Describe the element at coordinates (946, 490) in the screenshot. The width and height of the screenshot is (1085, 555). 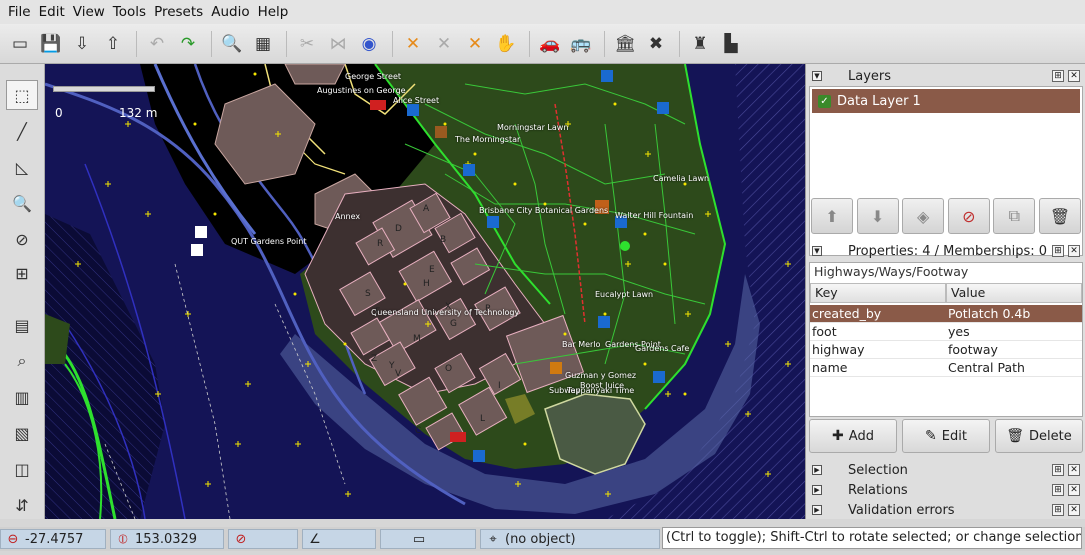
I see `relations-dialog-header: ▶ Relations ⊞ ✕` at that location.